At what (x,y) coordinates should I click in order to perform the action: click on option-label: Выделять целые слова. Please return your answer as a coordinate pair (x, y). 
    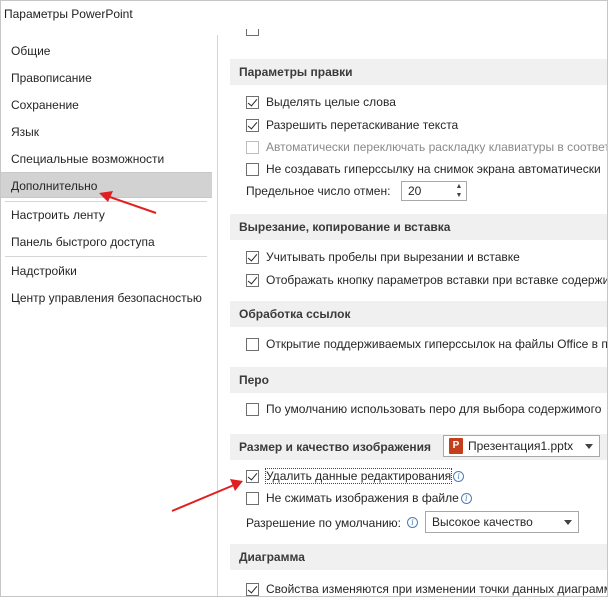
    Looking at the image, I should click on (331, 102).